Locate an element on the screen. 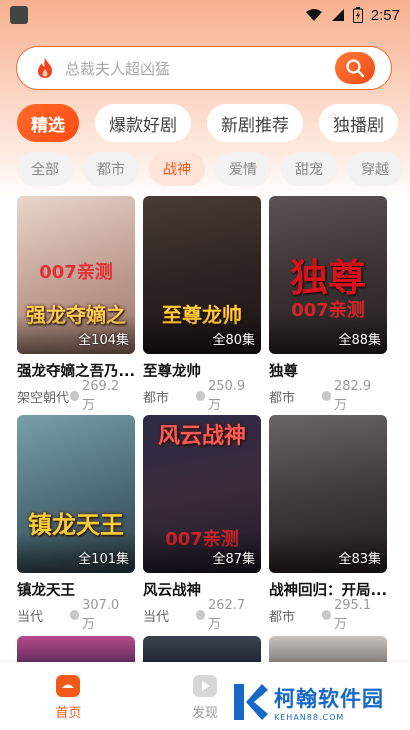  poster-title-art: 风云战神 is located at coordinates (201, 436).